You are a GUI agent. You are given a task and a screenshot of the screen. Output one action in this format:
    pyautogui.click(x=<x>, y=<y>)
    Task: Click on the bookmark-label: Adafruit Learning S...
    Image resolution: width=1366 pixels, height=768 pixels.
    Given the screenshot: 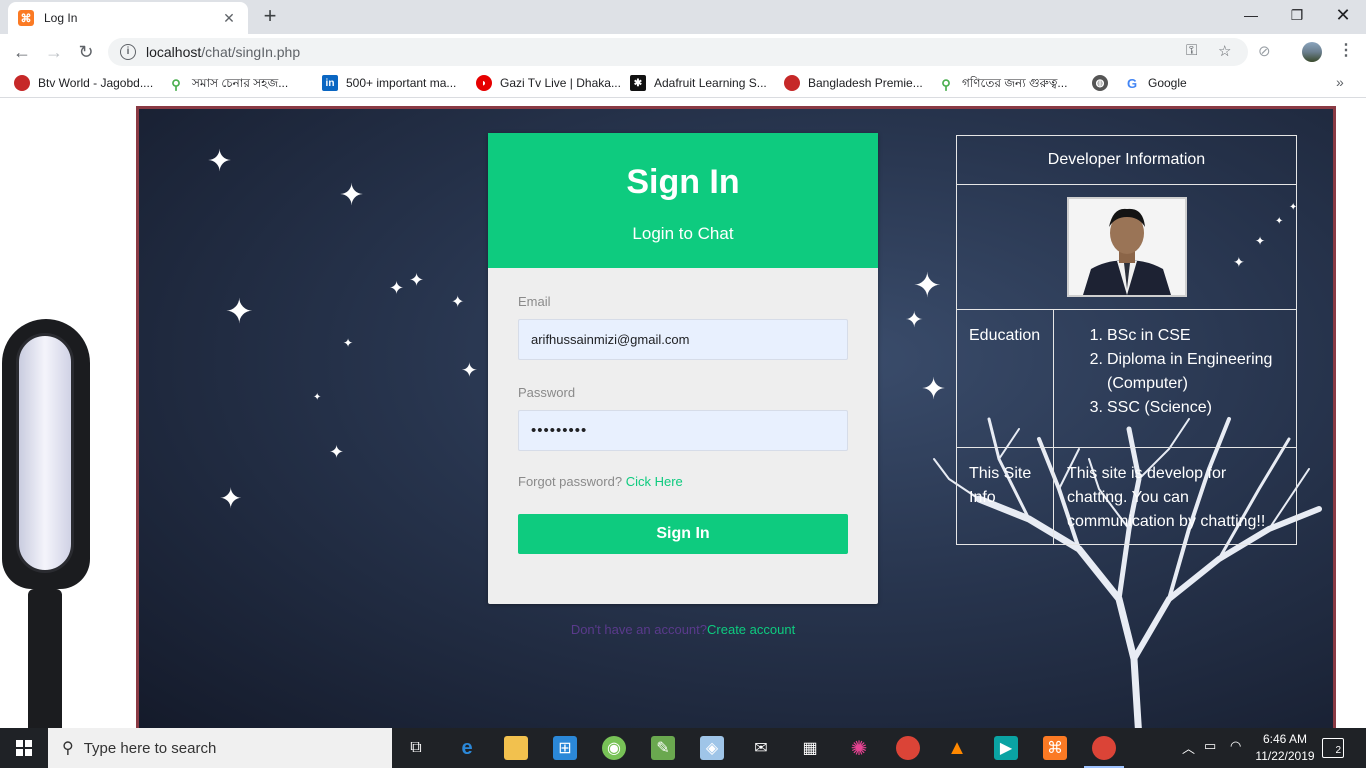 What is the action you would take?
    pyautogui.click(x=710, y=83)
    